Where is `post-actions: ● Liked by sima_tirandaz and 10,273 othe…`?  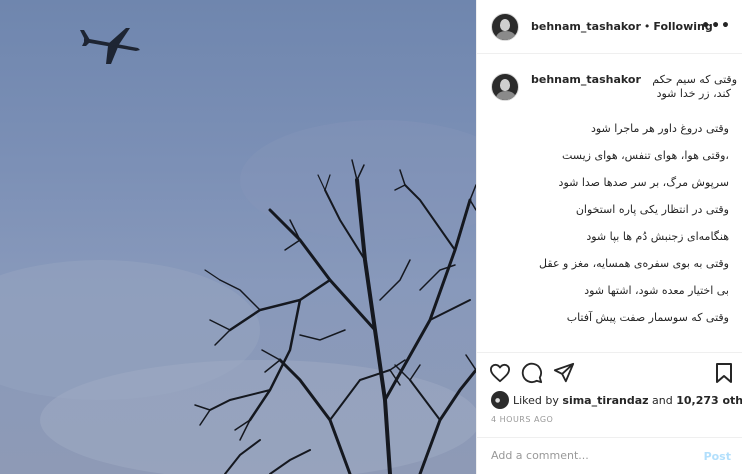
post-actions: ● Liked by sima_tirandaz and 10,273 othe… is located at coordinates (609, 413).